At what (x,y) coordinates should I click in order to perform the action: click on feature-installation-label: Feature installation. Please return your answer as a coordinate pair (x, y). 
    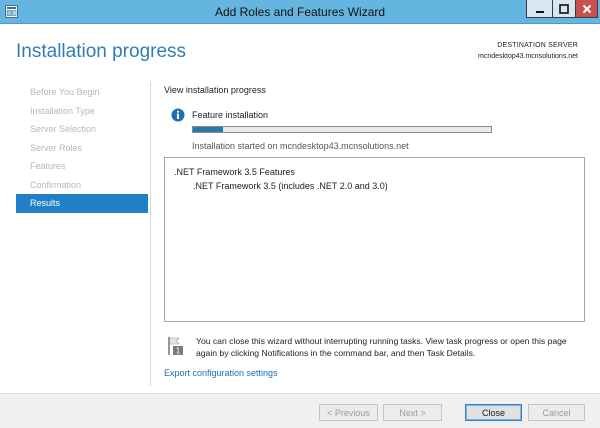
    Looking at the image, I should click on (230, 115).